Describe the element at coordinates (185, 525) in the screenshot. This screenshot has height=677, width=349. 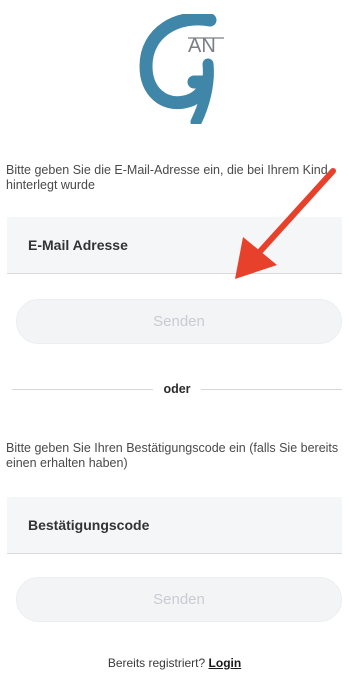
I see `confirmation-code-input` at that location.